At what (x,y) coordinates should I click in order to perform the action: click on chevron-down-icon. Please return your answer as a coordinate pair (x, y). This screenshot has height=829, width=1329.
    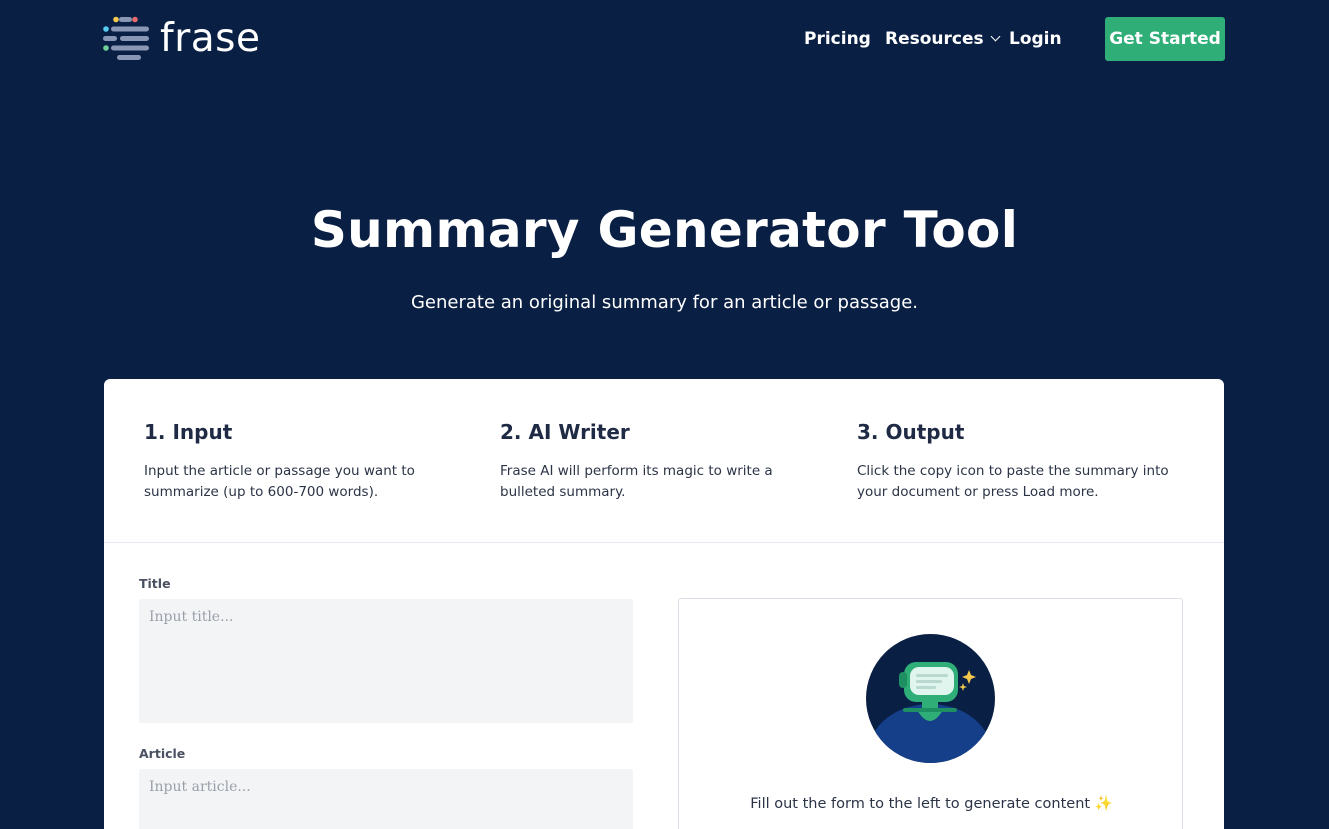
    Looking at the image, I should click on (995, 36).